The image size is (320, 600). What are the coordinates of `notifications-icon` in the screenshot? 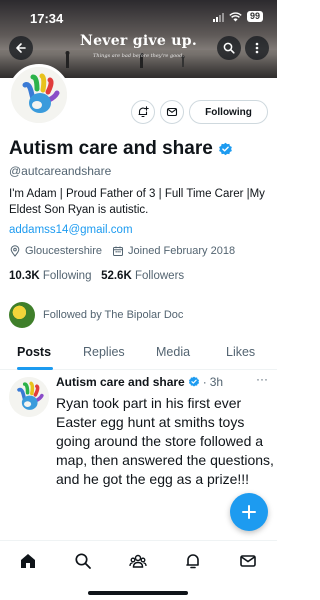 It's located at (192, 561).